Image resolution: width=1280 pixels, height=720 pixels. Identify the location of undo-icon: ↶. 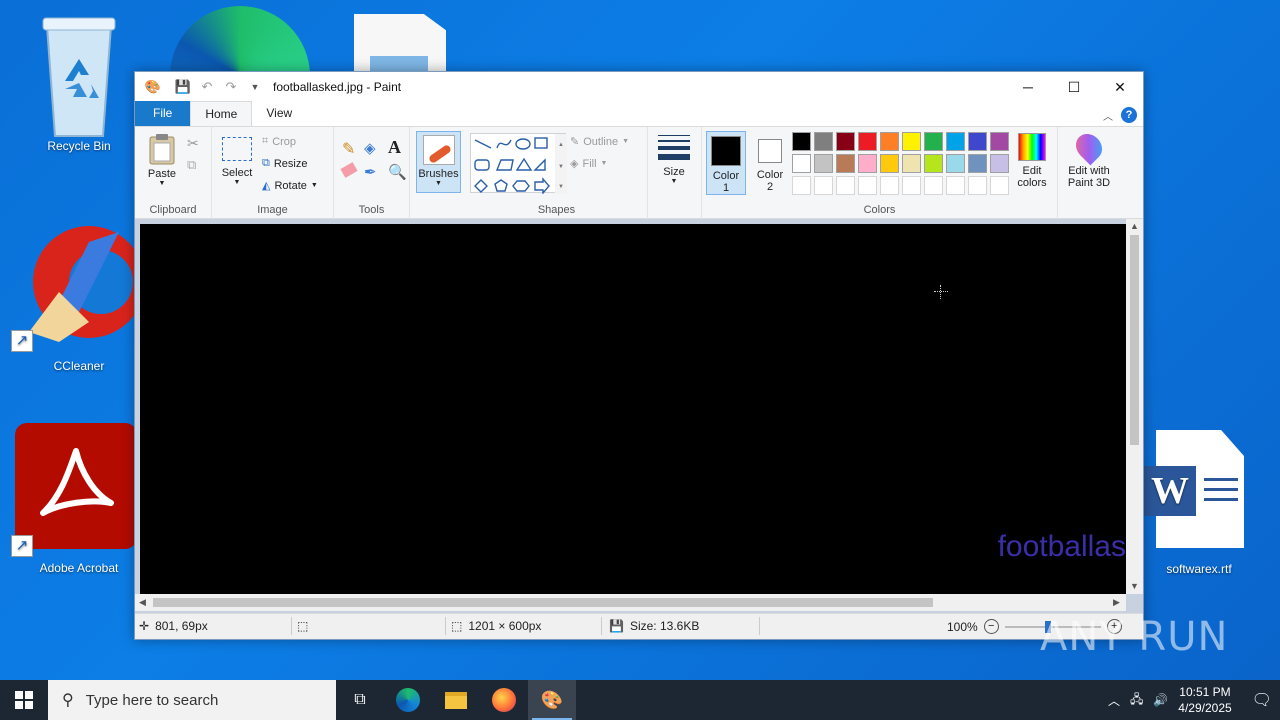
(207, 87).